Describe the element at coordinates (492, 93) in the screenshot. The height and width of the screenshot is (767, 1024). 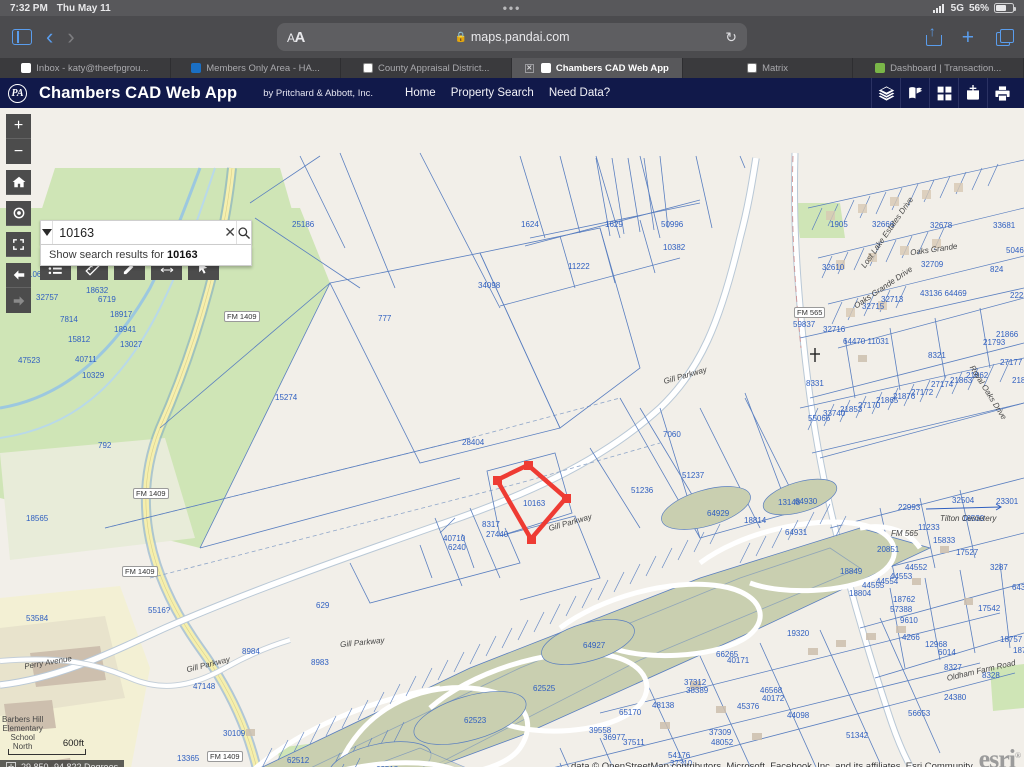
I see `nav-property-search: Property Search` at that location.